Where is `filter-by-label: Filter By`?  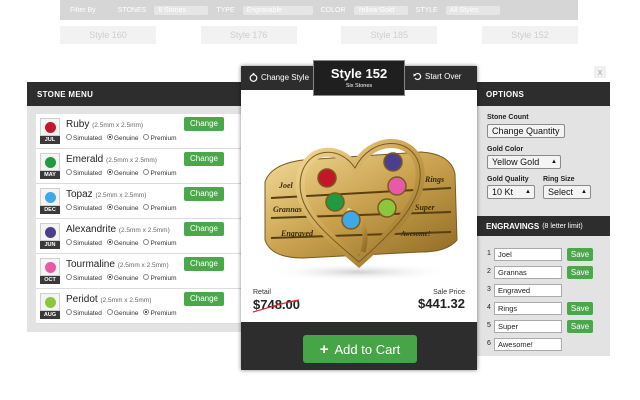 filter-by-label: Filter By is located at coordinates (83, 10).